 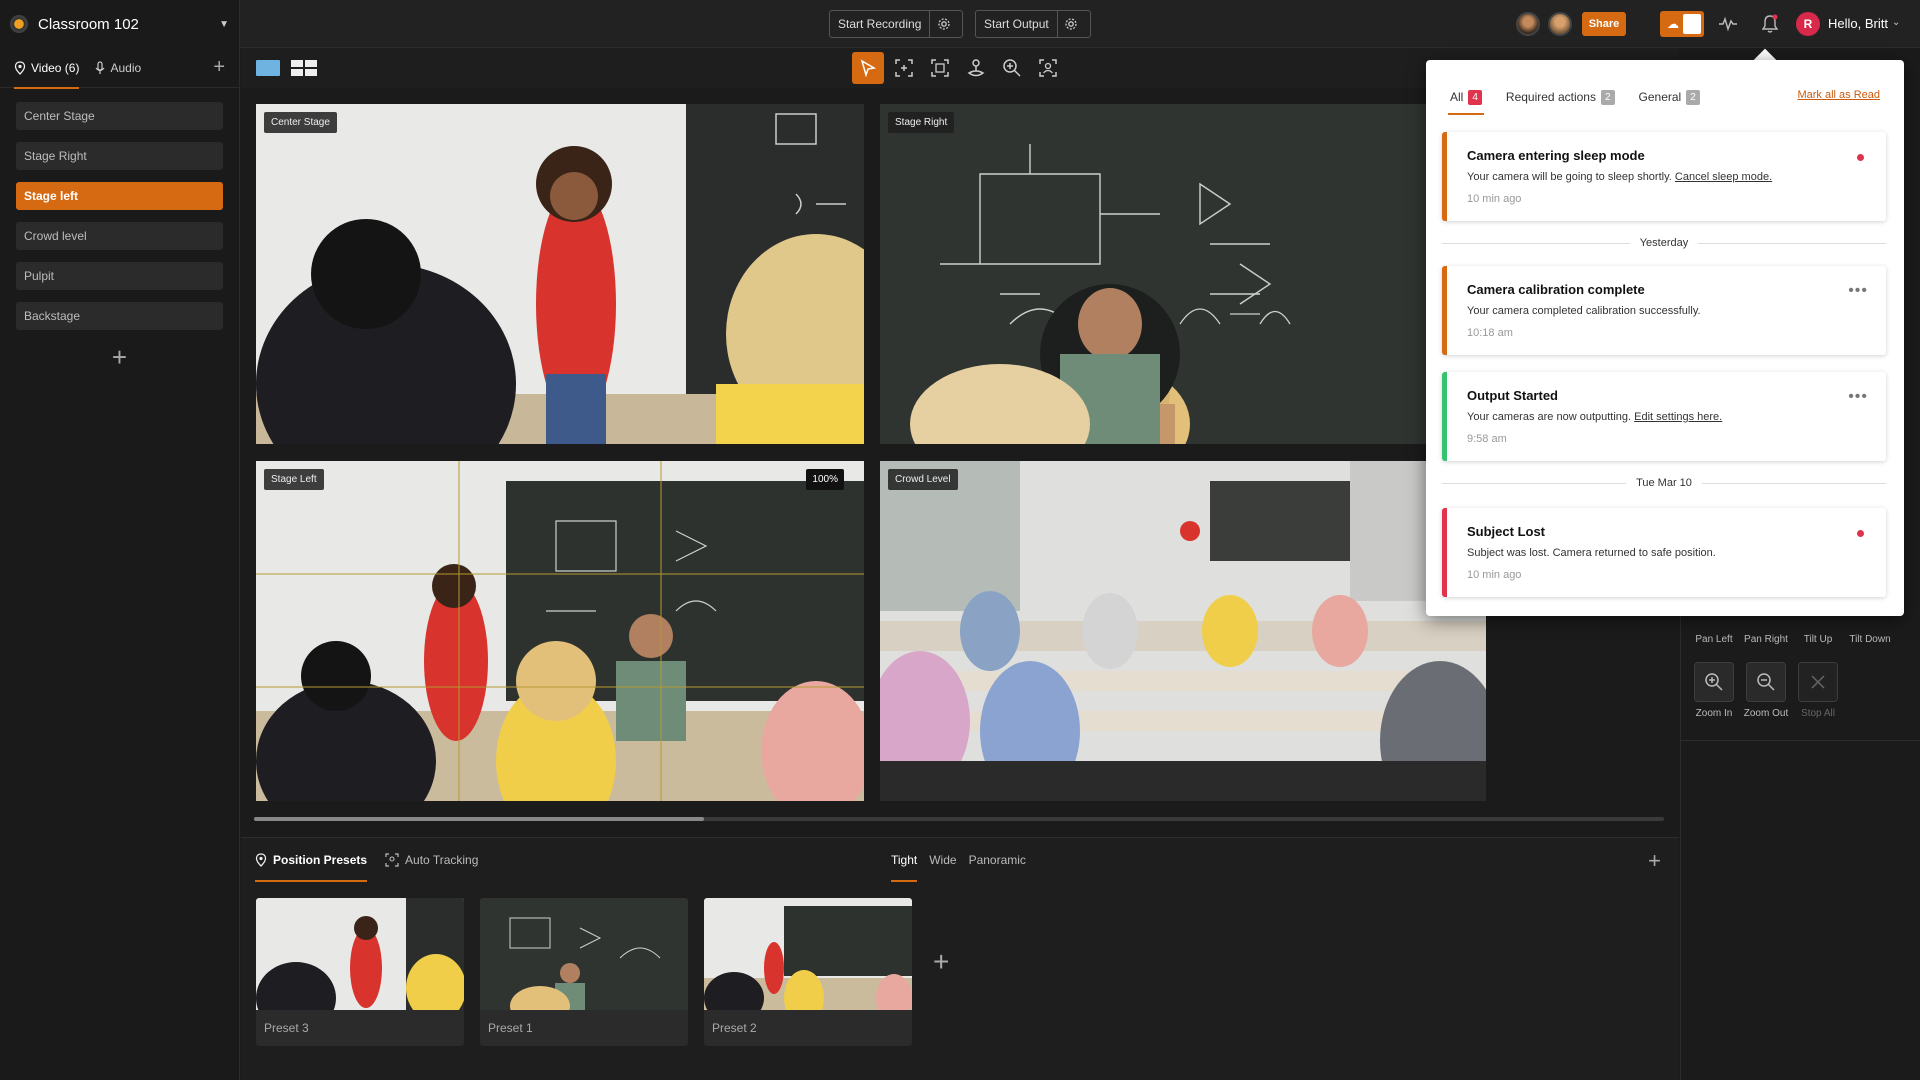 I want to click on framing-panoramic: Panoramic, so click(x=997, y=860).